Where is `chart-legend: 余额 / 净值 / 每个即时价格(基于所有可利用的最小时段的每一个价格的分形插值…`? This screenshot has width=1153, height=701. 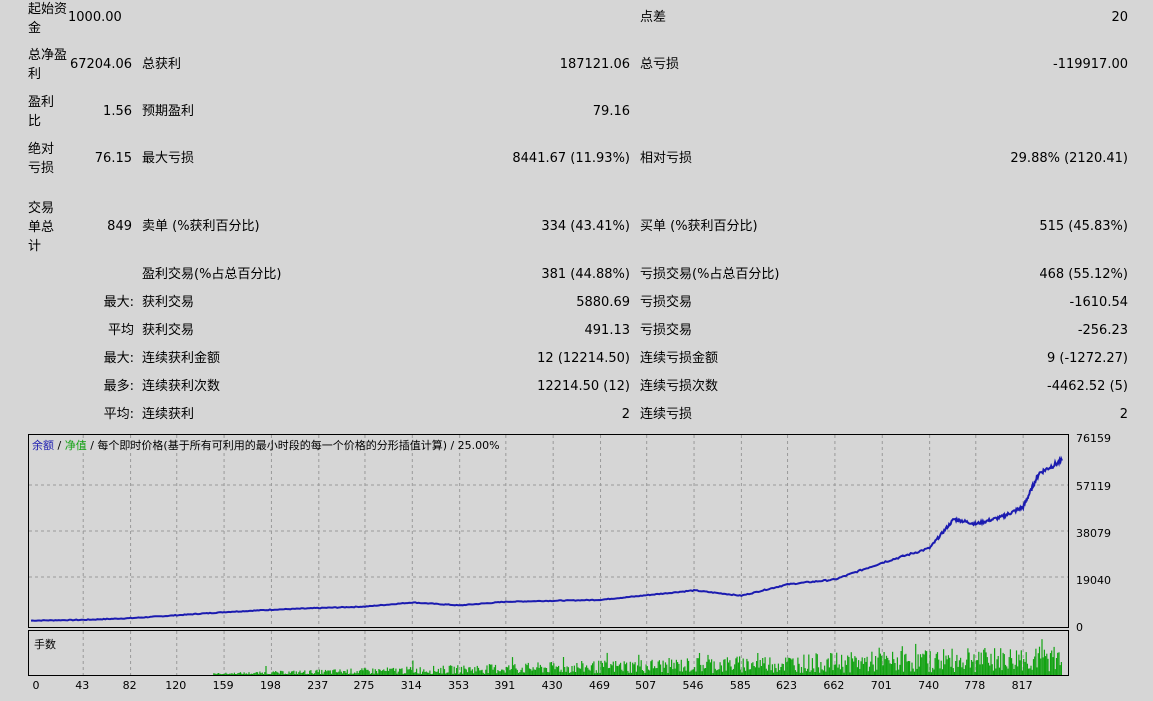
chart-legend: 余额 / 净值 / 每个即时价格(基于所有可利用的最小时段的每一个价格的分形插值… is located at coordinates (266, 446).